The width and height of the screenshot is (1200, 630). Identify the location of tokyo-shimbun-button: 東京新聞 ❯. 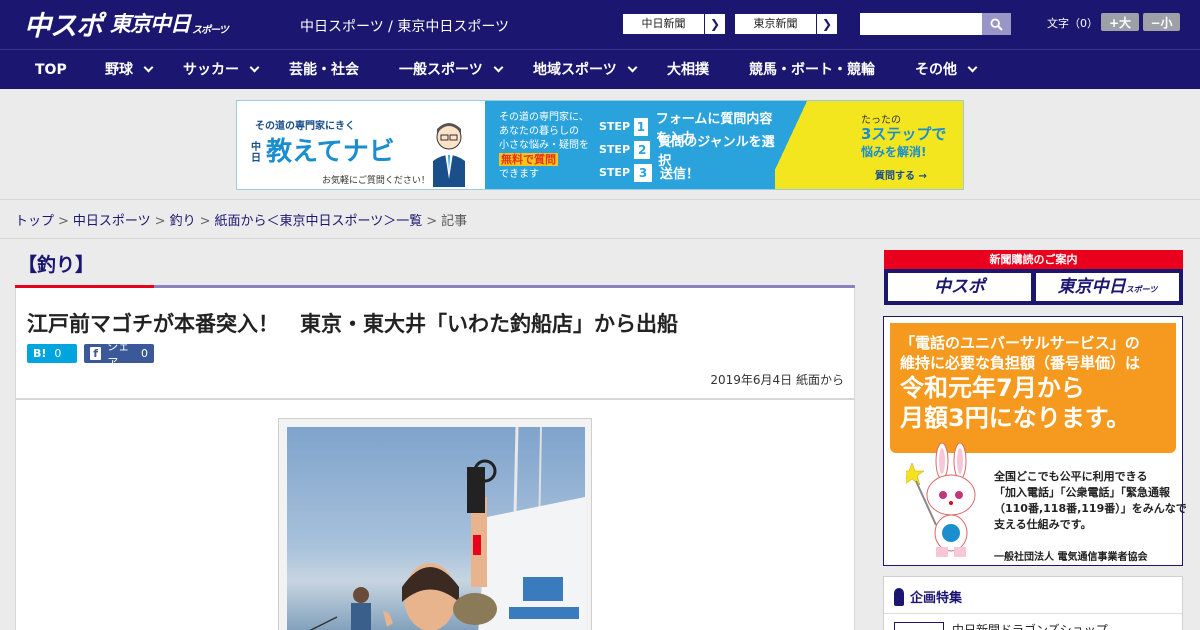
(786, 24).